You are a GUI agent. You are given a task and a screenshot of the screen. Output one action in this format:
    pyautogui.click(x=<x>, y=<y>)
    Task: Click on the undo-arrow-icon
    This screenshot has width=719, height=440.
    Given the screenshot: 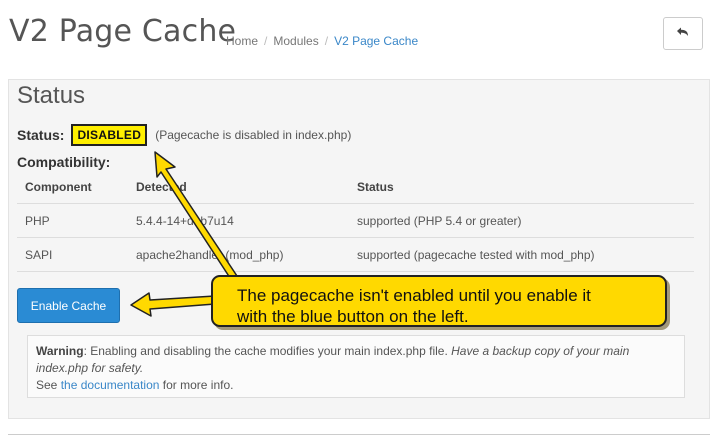 What is the action you would take?
    pyautogui.click(x=683, y=33)
    